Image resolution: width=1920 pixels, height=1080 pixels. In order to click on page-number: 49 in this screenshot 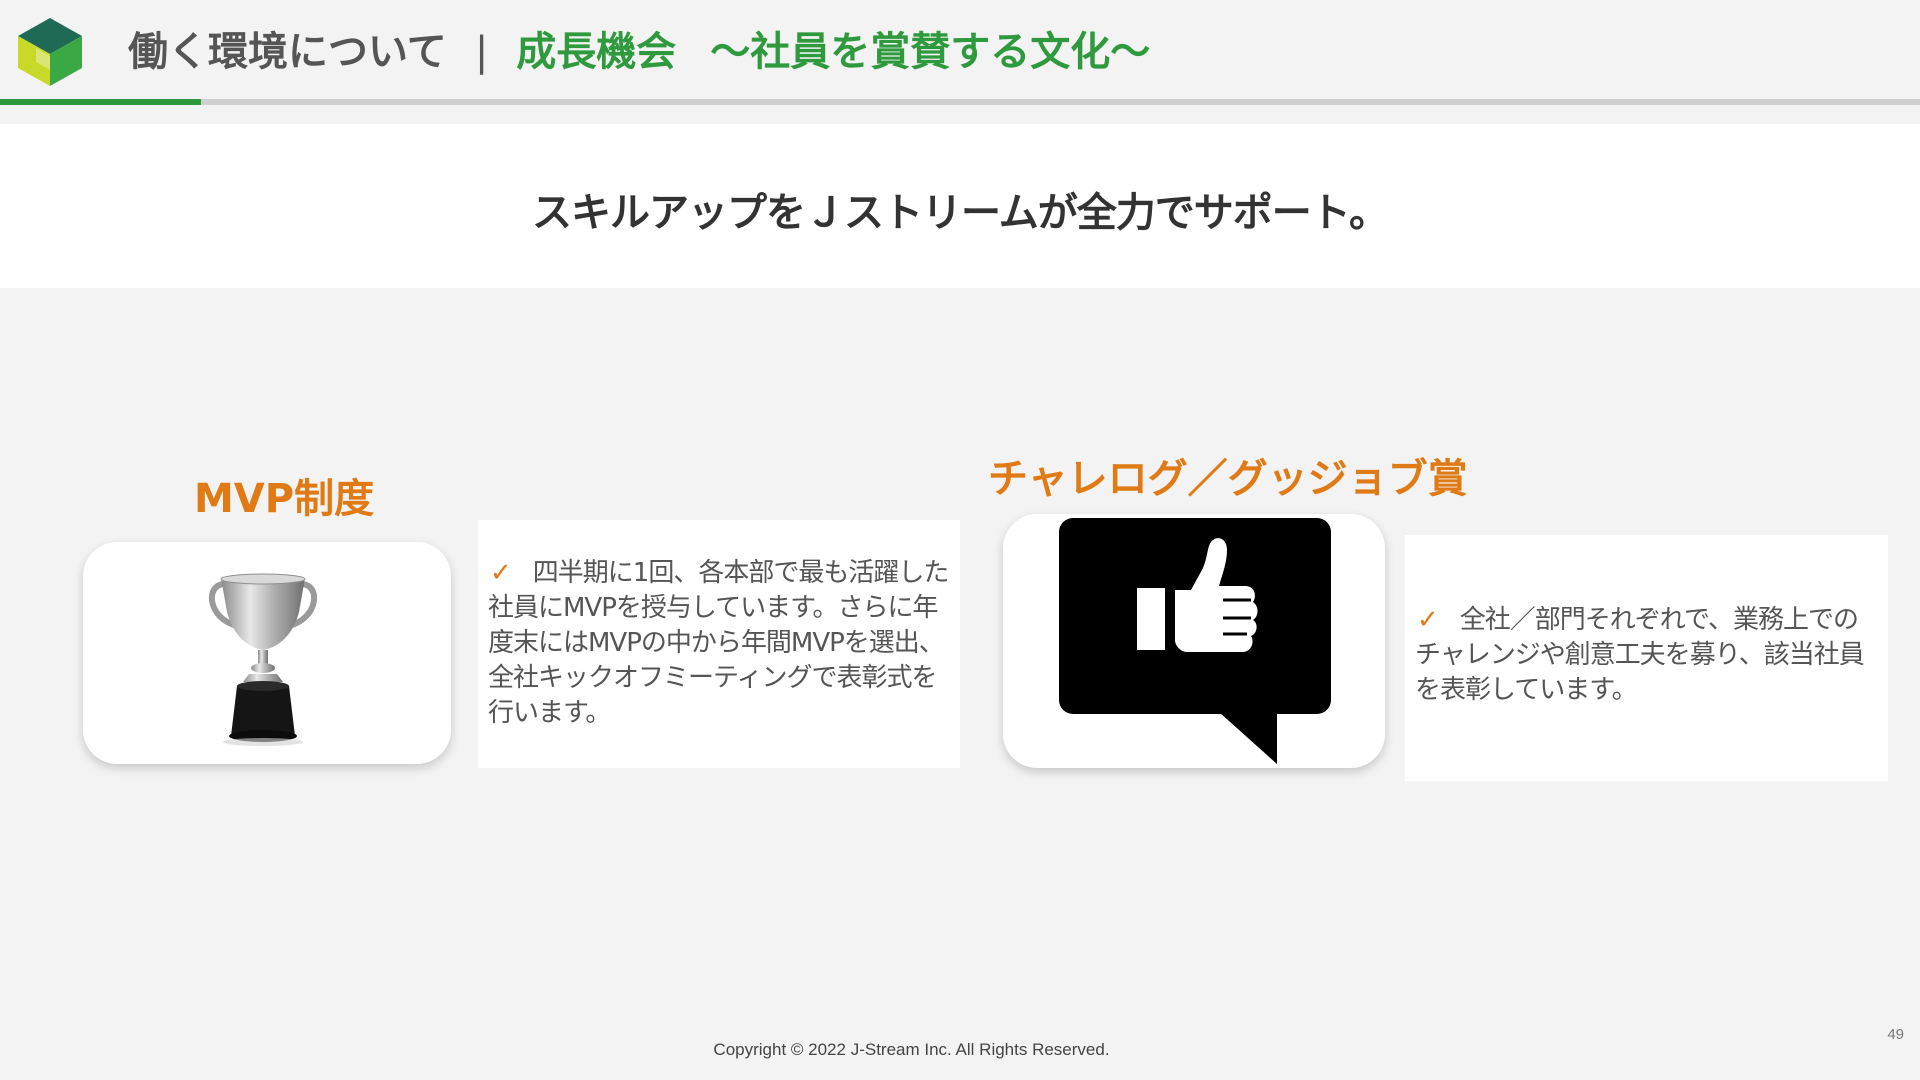, I will do `click(1895, 1034)`.